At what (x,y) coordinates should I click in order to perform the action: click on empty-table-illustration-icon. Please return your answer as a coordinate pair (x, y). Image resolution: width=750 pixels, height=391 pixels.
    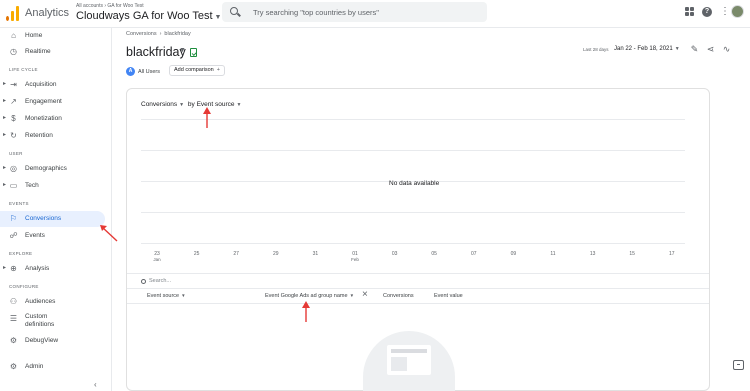
    Looking at the image, I should click on (409, 361).